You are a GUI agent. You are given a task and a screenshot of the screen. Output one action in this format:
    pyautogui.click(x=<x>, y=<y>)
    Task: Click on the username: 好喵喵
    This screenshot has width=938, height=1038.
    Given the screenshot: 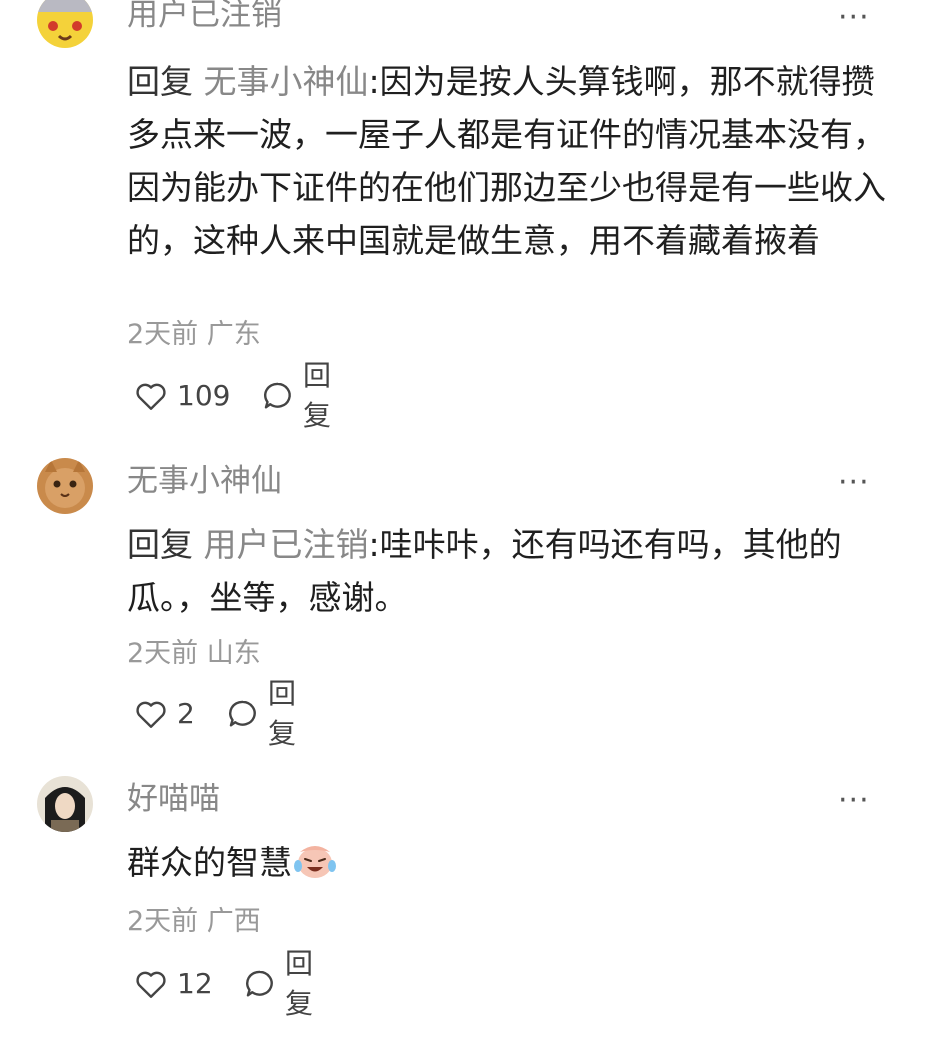 What is the action you would take?
    pyautogui.click(x=173, y=799)
    